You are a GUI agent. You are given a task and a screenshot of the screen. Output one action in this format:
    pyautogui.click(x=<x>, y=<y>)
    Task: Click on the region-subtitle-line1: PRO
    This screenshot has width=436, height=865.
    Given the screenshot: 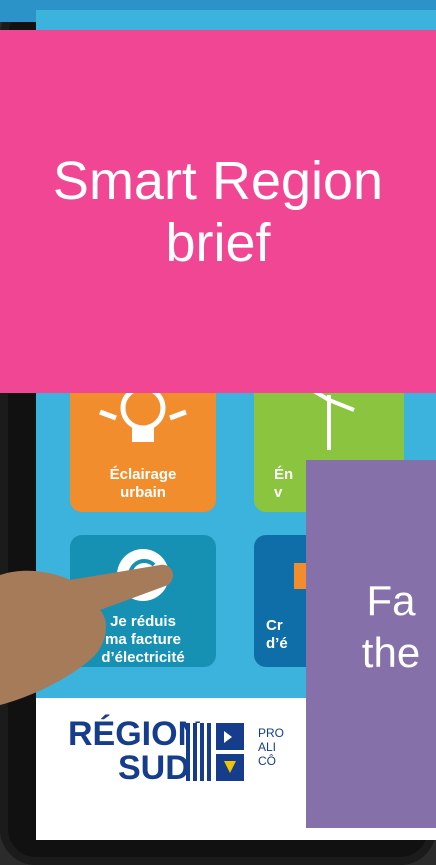 What is the action you would take?
    pyautogui.click(x=271, y=733)
    